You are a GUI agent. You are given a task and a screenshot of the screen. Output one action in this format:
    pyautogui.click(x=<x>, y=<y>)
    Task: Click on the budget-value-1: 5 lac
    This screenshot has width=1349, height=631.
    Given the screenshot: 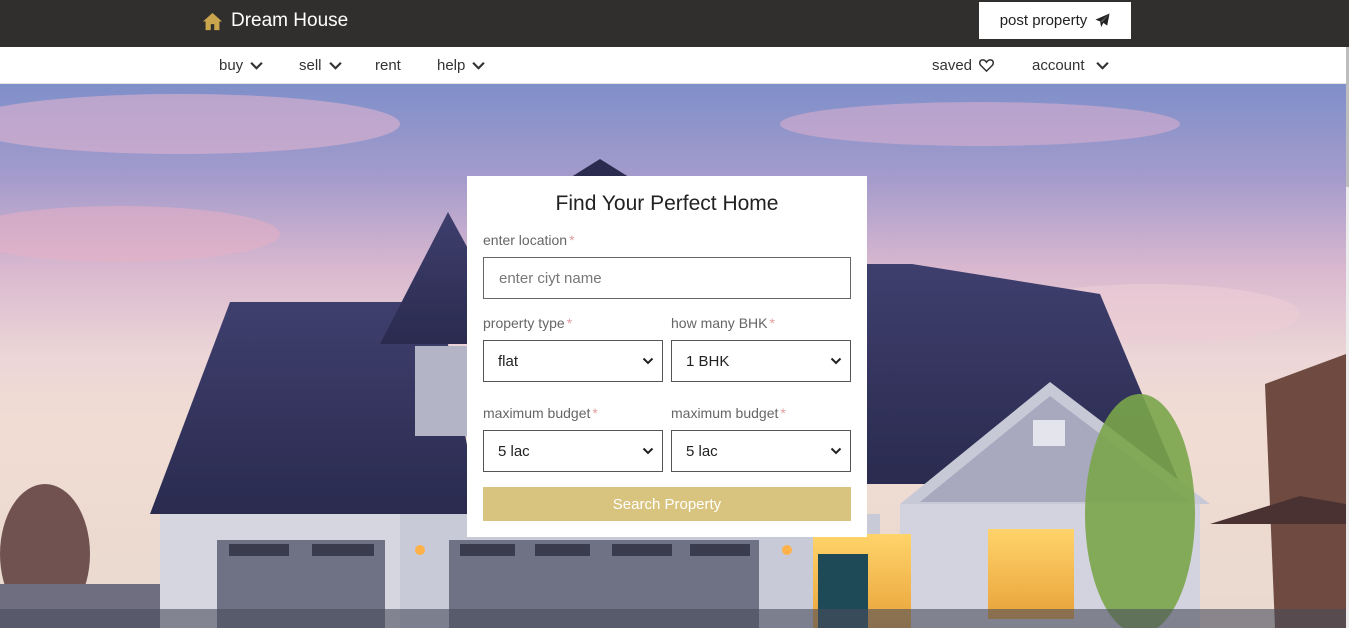 What is the action you would take?
    pyautogui.click(x=514, y=451)
    